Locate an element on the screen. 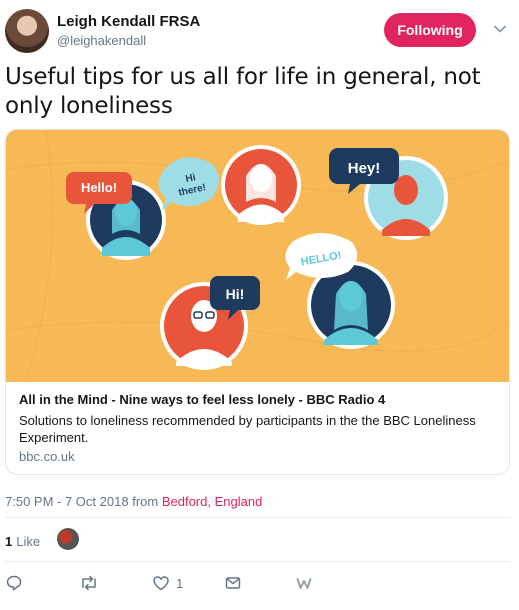 The width and height of the screenshot is (519, 610). author-name: Leigh Kendall FRSA is located at coordinates (128, 21).